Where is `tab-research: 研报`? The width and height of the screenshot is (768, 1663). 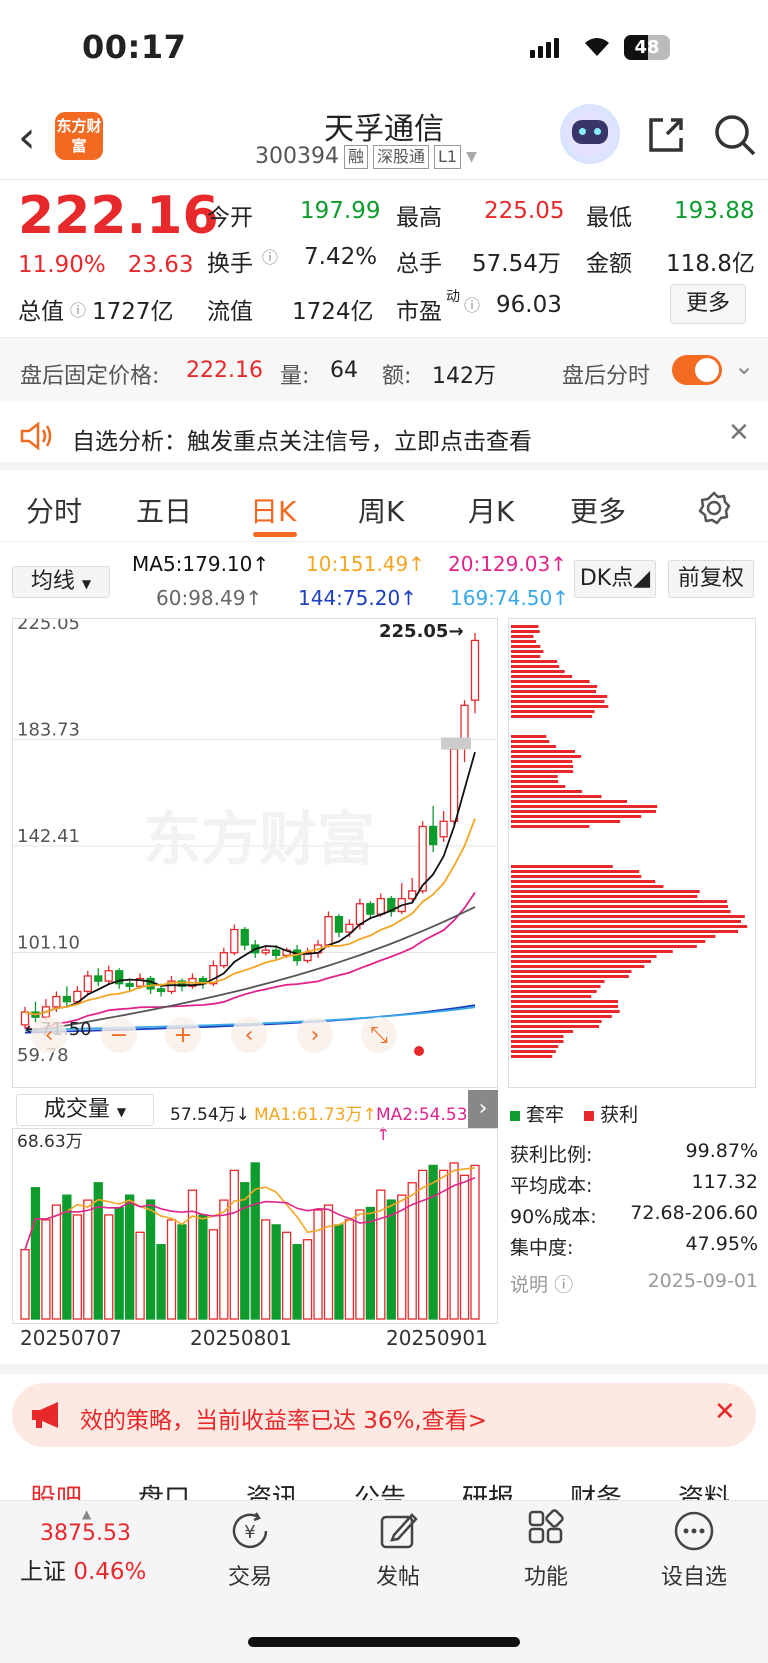 tab-research: 研报 is located at coordinates (488, 1489).